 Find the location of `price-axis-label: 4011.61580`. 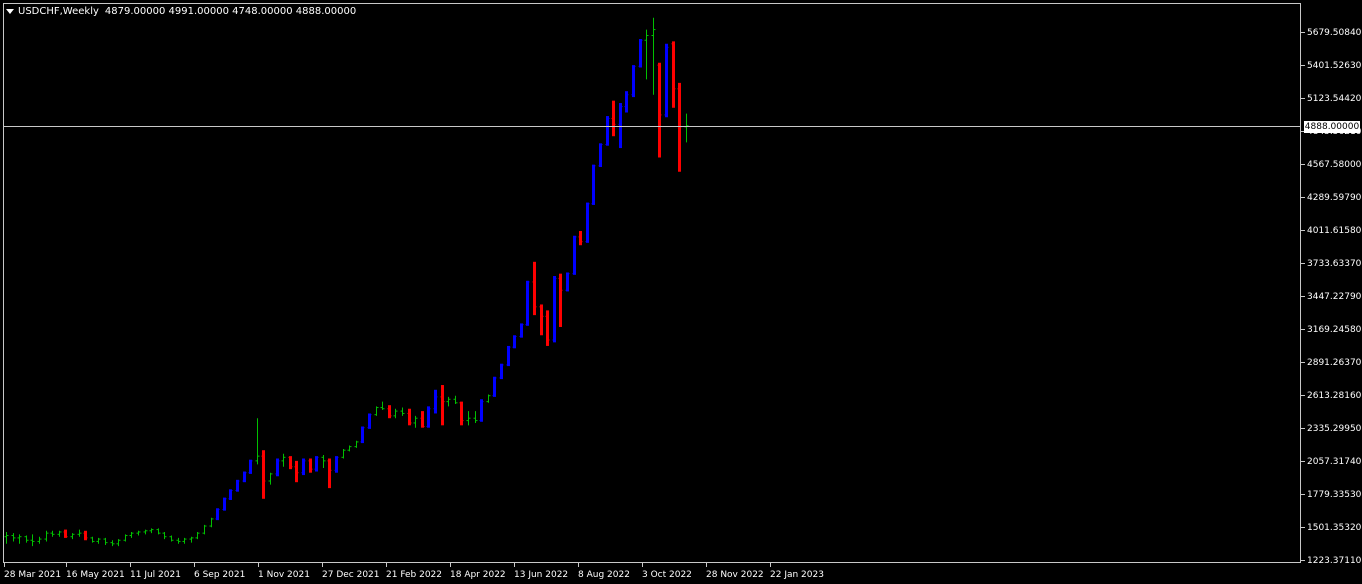

price-axis-label: 4011.61580 is located at coordinates (1334, 231).